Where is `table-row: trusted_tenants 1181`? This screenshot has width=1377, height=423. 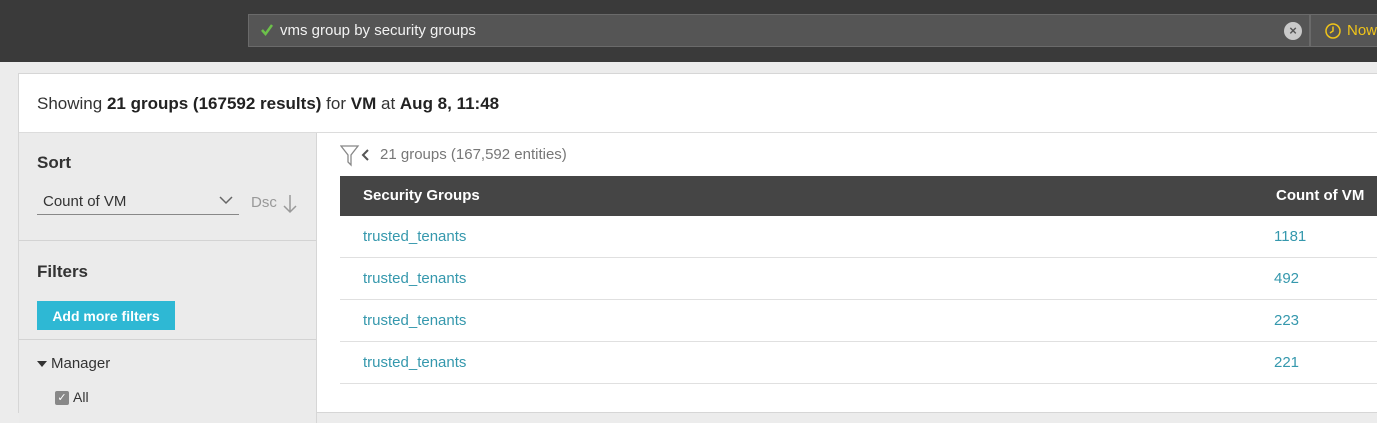 table-row: trusted_tenants 1181 is located at coordinates (858, 237).